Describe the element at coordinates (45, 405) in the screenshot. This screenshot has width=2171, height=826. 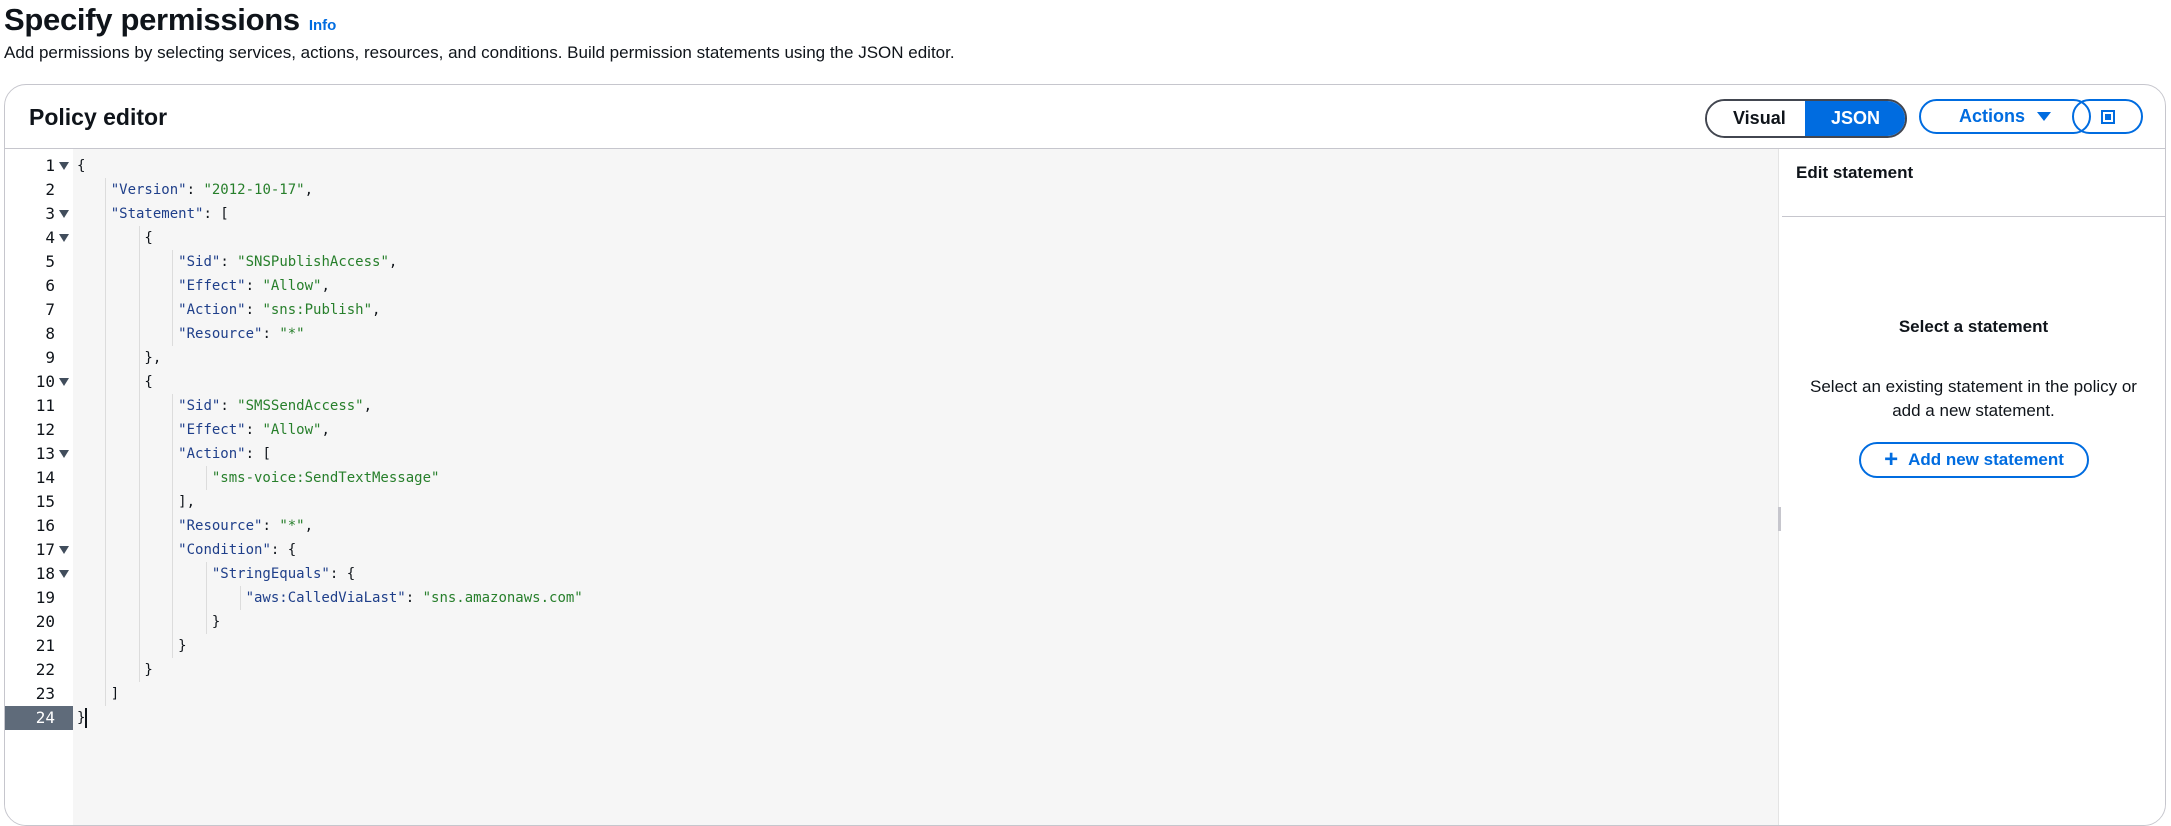
I see `line-number-text: 11` at that location.